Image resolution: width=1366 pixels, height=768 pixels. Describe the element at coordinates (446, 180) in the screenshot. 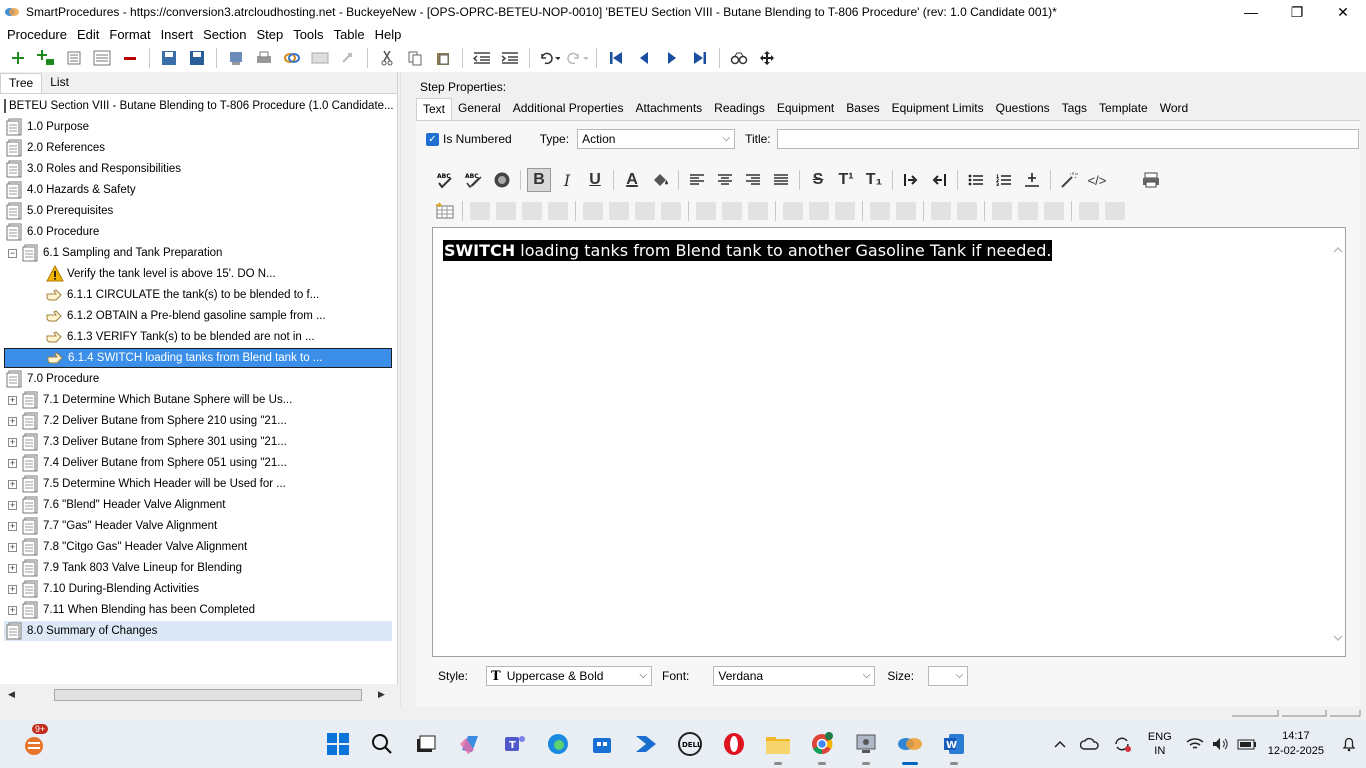

I see `spellcheck-icon: ABC` at that location.